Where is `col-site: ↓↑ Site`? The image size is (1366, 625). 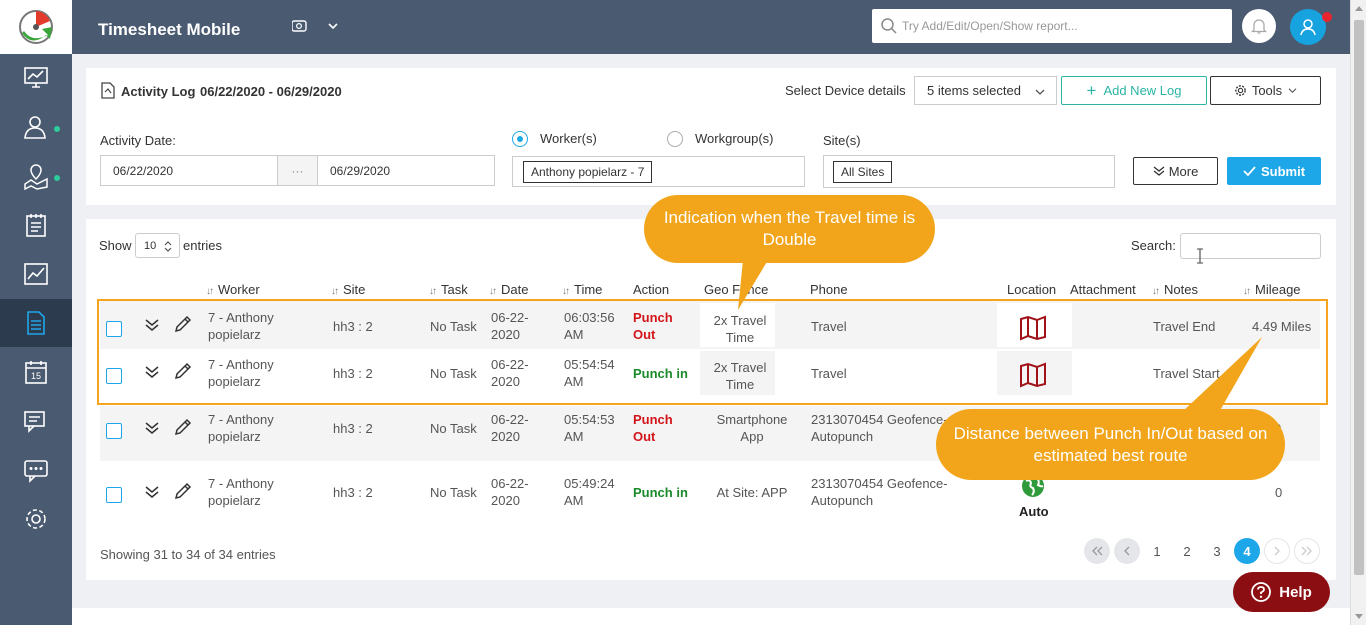
col-site: ↓↑ Site is located at coordinates (348, 289).